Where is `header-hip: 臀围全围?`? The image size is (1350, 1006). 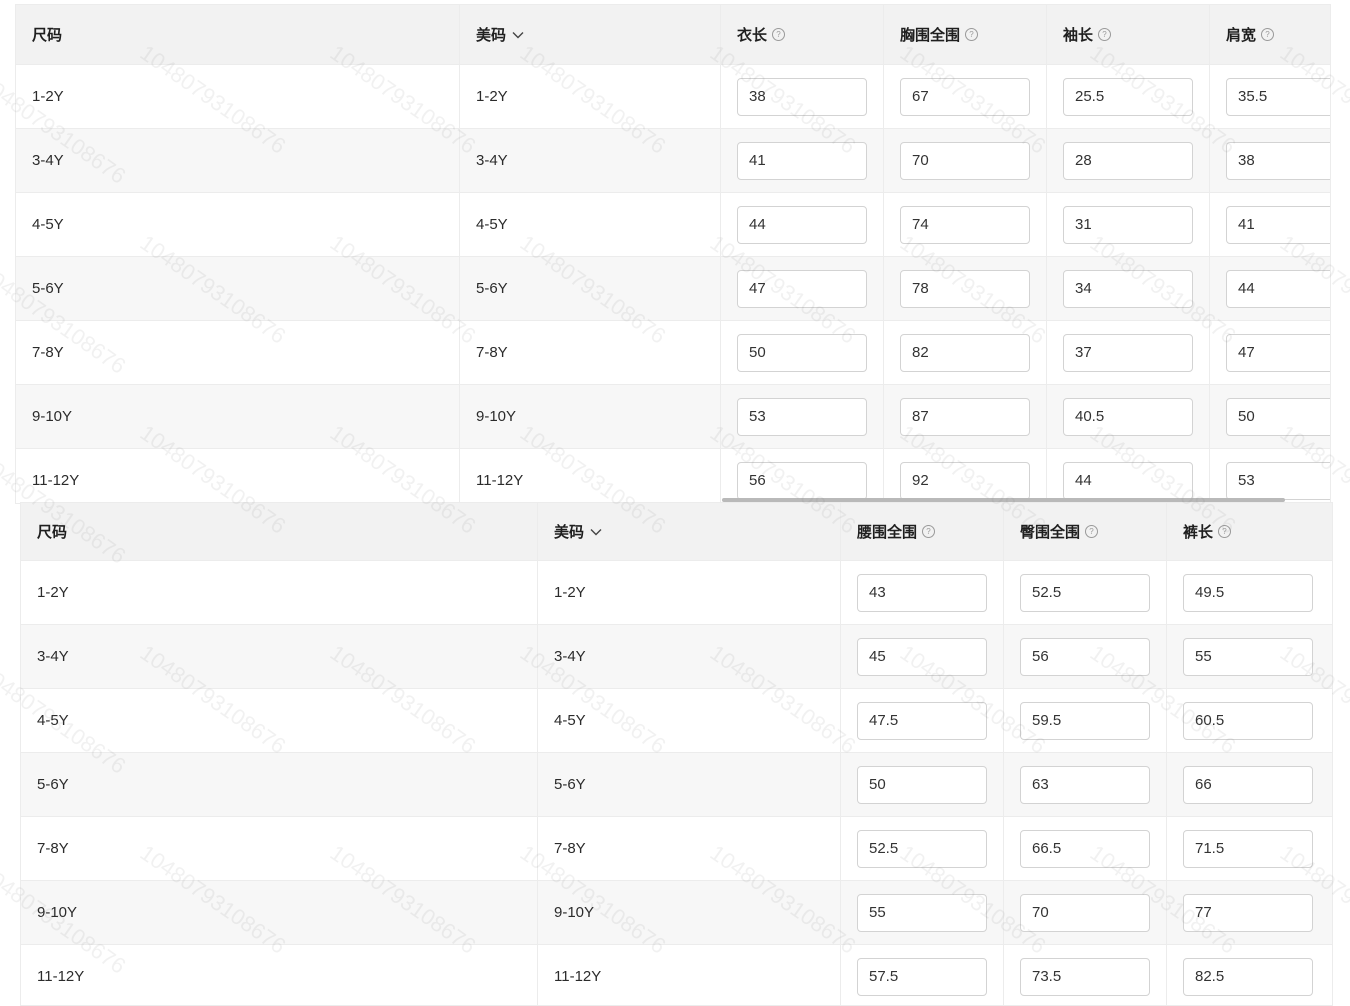
header-hip: 臀围全围? is located at coordinates (1085, 531).